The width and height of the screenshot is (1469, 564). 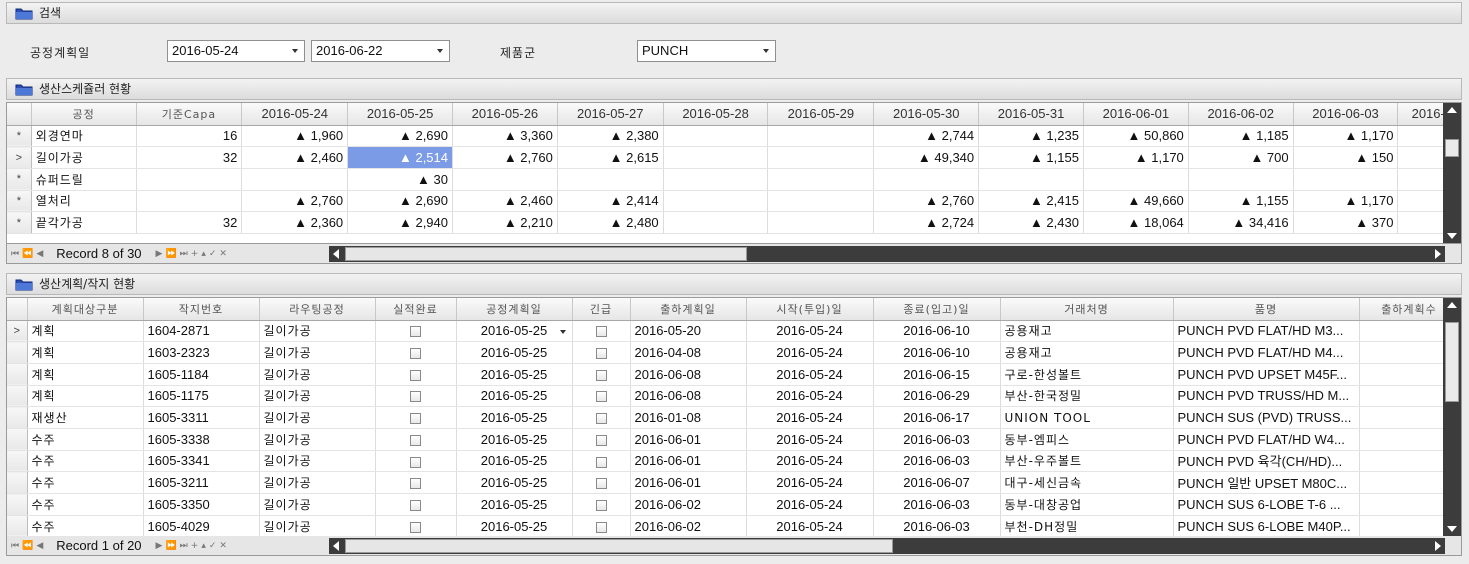 What do you see at coordinates (295, 136) in the screenshot?
I see `schedule-cell: ▲ 1,960` at bounding box center [295, 136].